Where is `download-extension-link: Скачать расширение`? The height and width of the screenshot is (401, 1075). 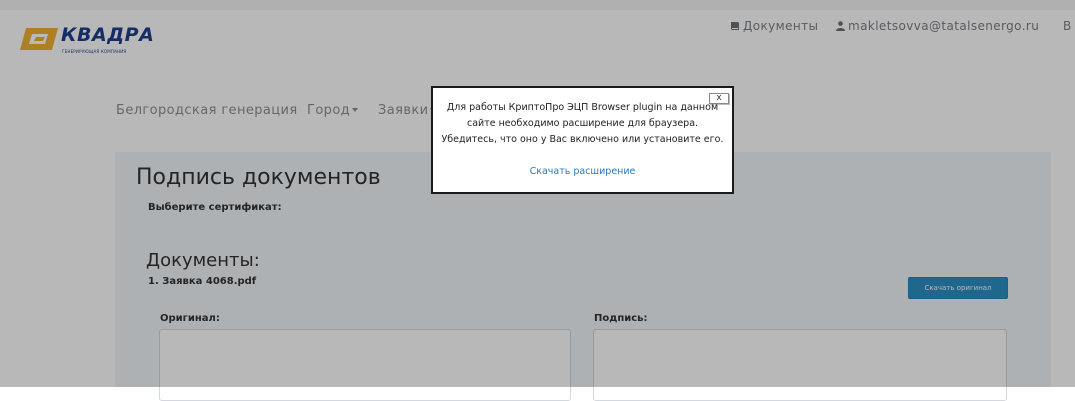 download-extension-link: Скачать расширение is located at coordinates (582, 171).